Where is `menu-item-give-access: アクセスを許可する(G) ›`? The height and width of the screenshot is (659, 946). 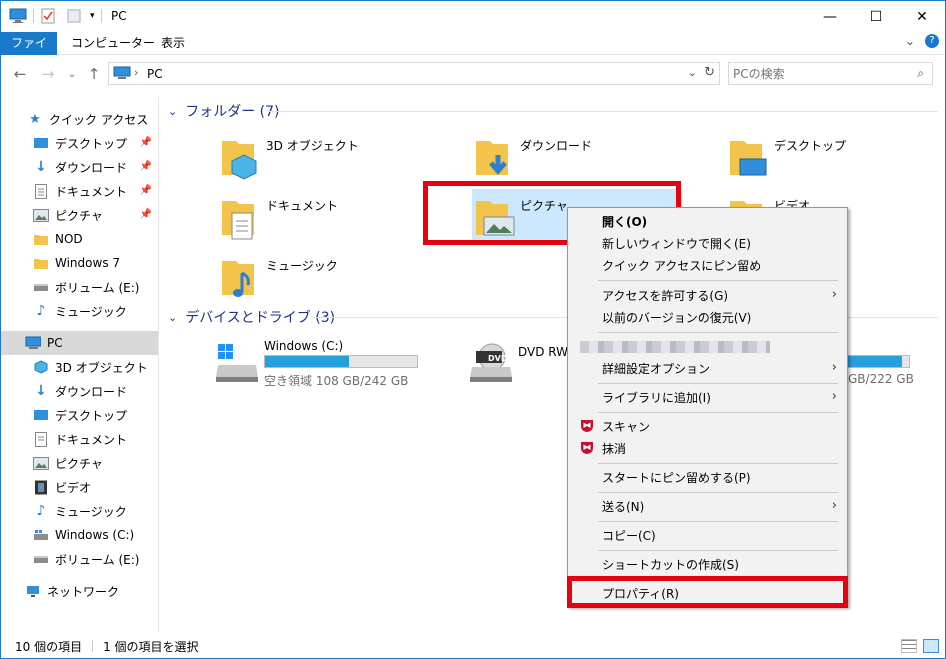
menu-item-give-access: アクセスを許可する(G) › is located at coordinates (707, 295).